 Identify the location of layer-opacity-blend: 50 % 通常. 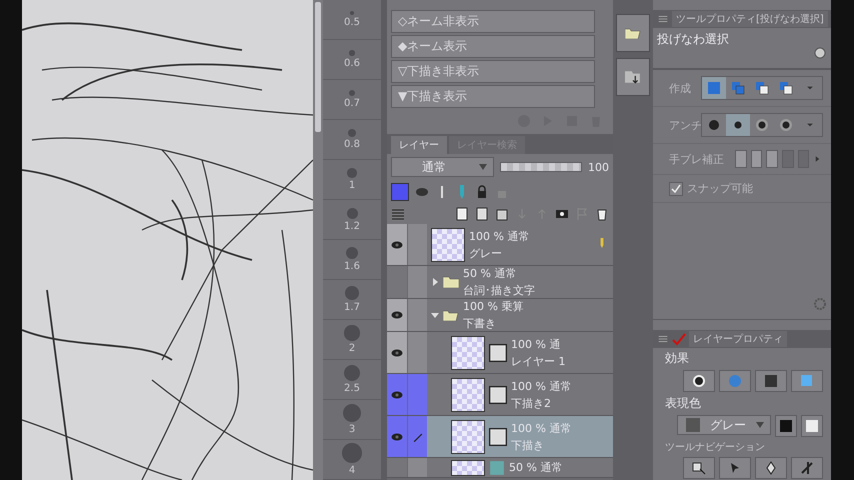
(490, 273).